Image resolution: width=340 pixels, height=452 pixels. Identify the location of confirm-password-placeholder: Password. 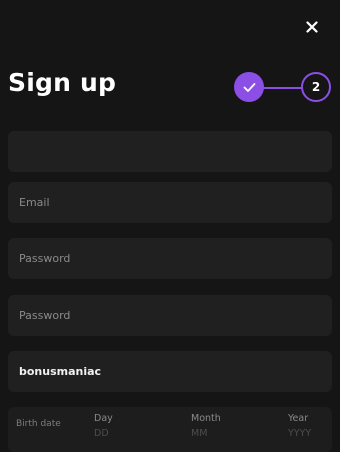
(45, 315).